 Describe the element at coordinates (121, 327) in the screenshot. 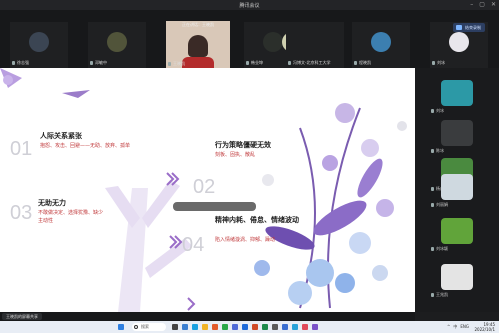

I see `start-icon` at that location.